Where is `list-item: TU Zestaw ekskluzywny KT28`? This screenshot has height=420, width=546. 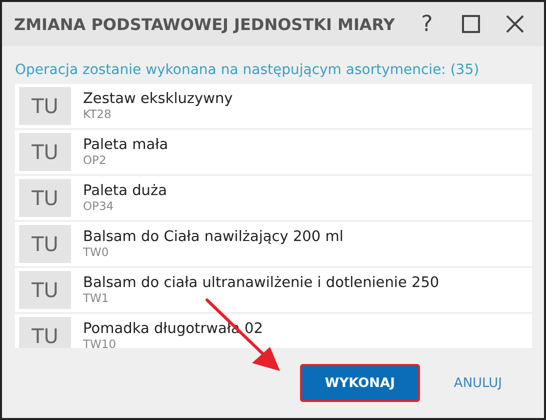
list-item: TU Zestaw ekskluzywny KT28 is located at coordinates (273, 106).